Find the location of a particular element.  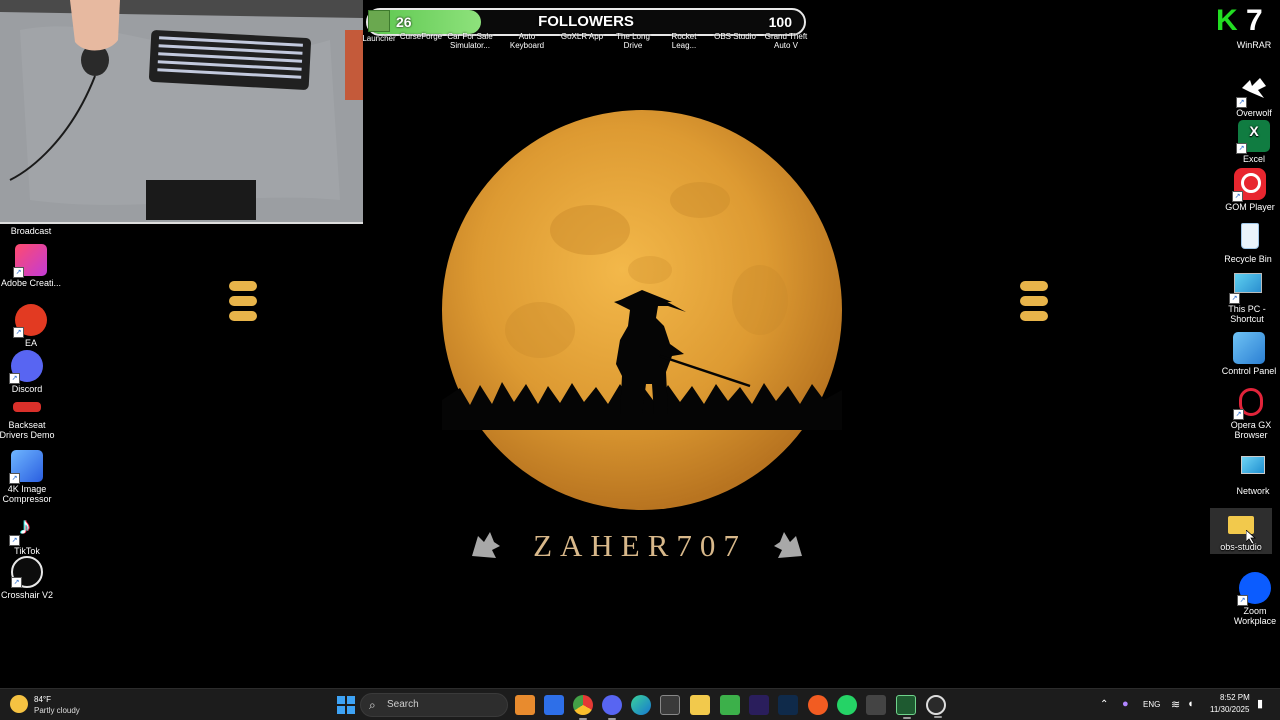

taskbar-app-edge is located at coordinates (641, 705).